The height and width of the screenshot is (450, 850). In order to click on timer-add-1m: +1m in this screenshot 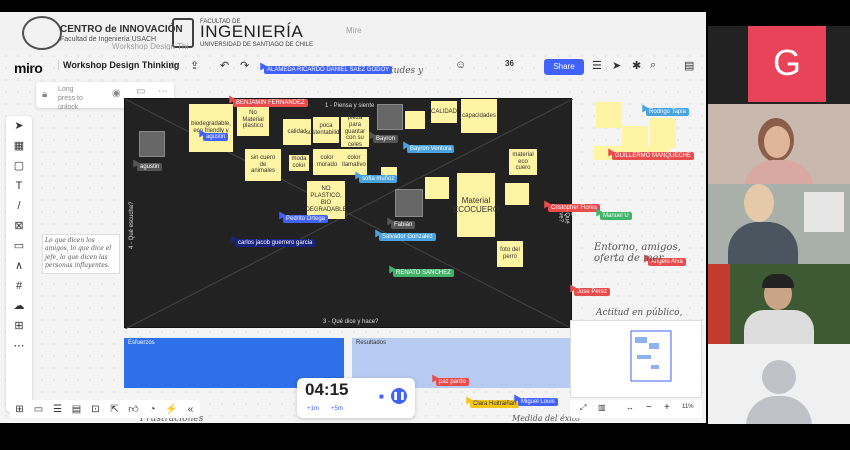, I will do `click(313, 409)`.